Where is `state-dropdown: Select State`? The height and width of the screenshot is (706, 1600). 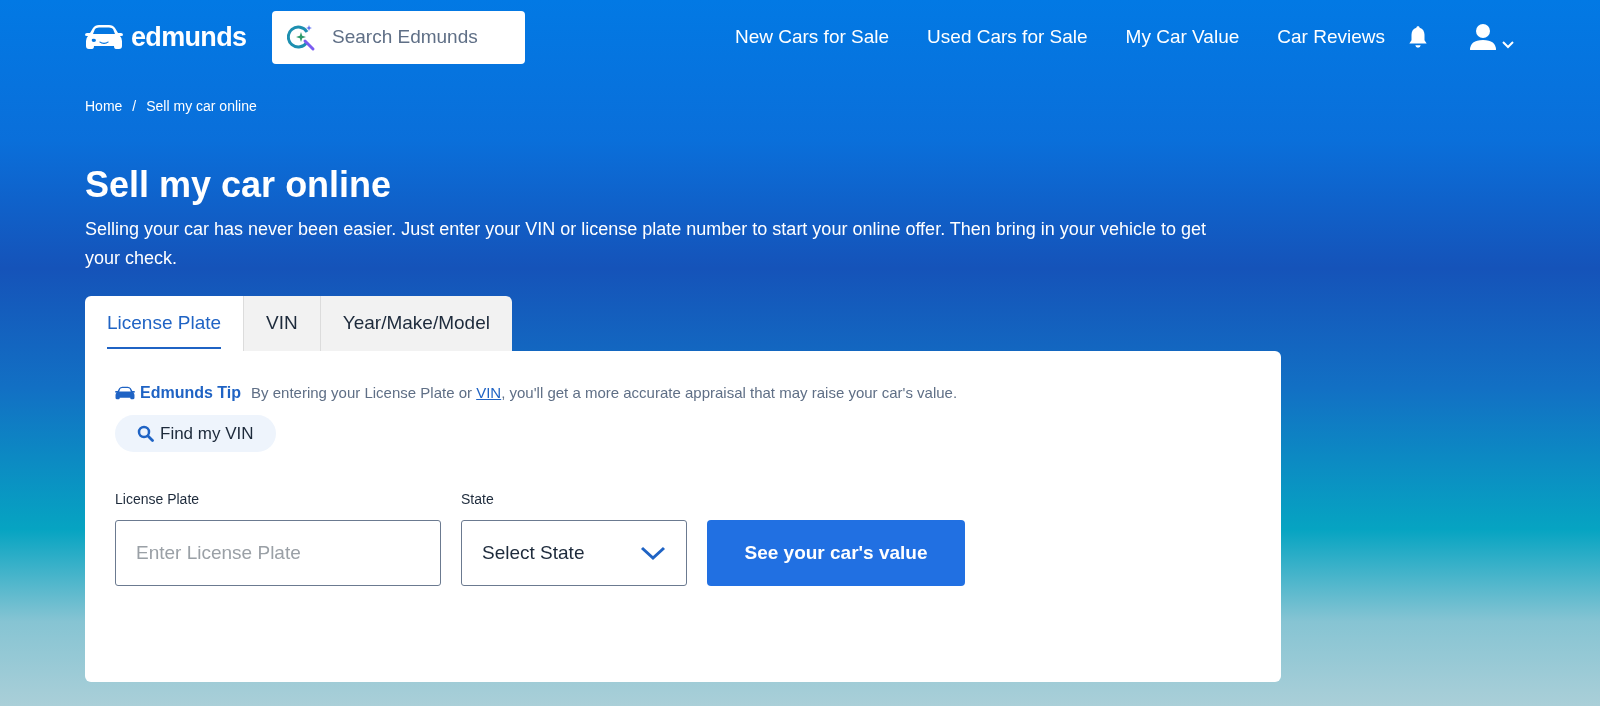 state-dropdown: Select State is located at coordinates (574, 553).